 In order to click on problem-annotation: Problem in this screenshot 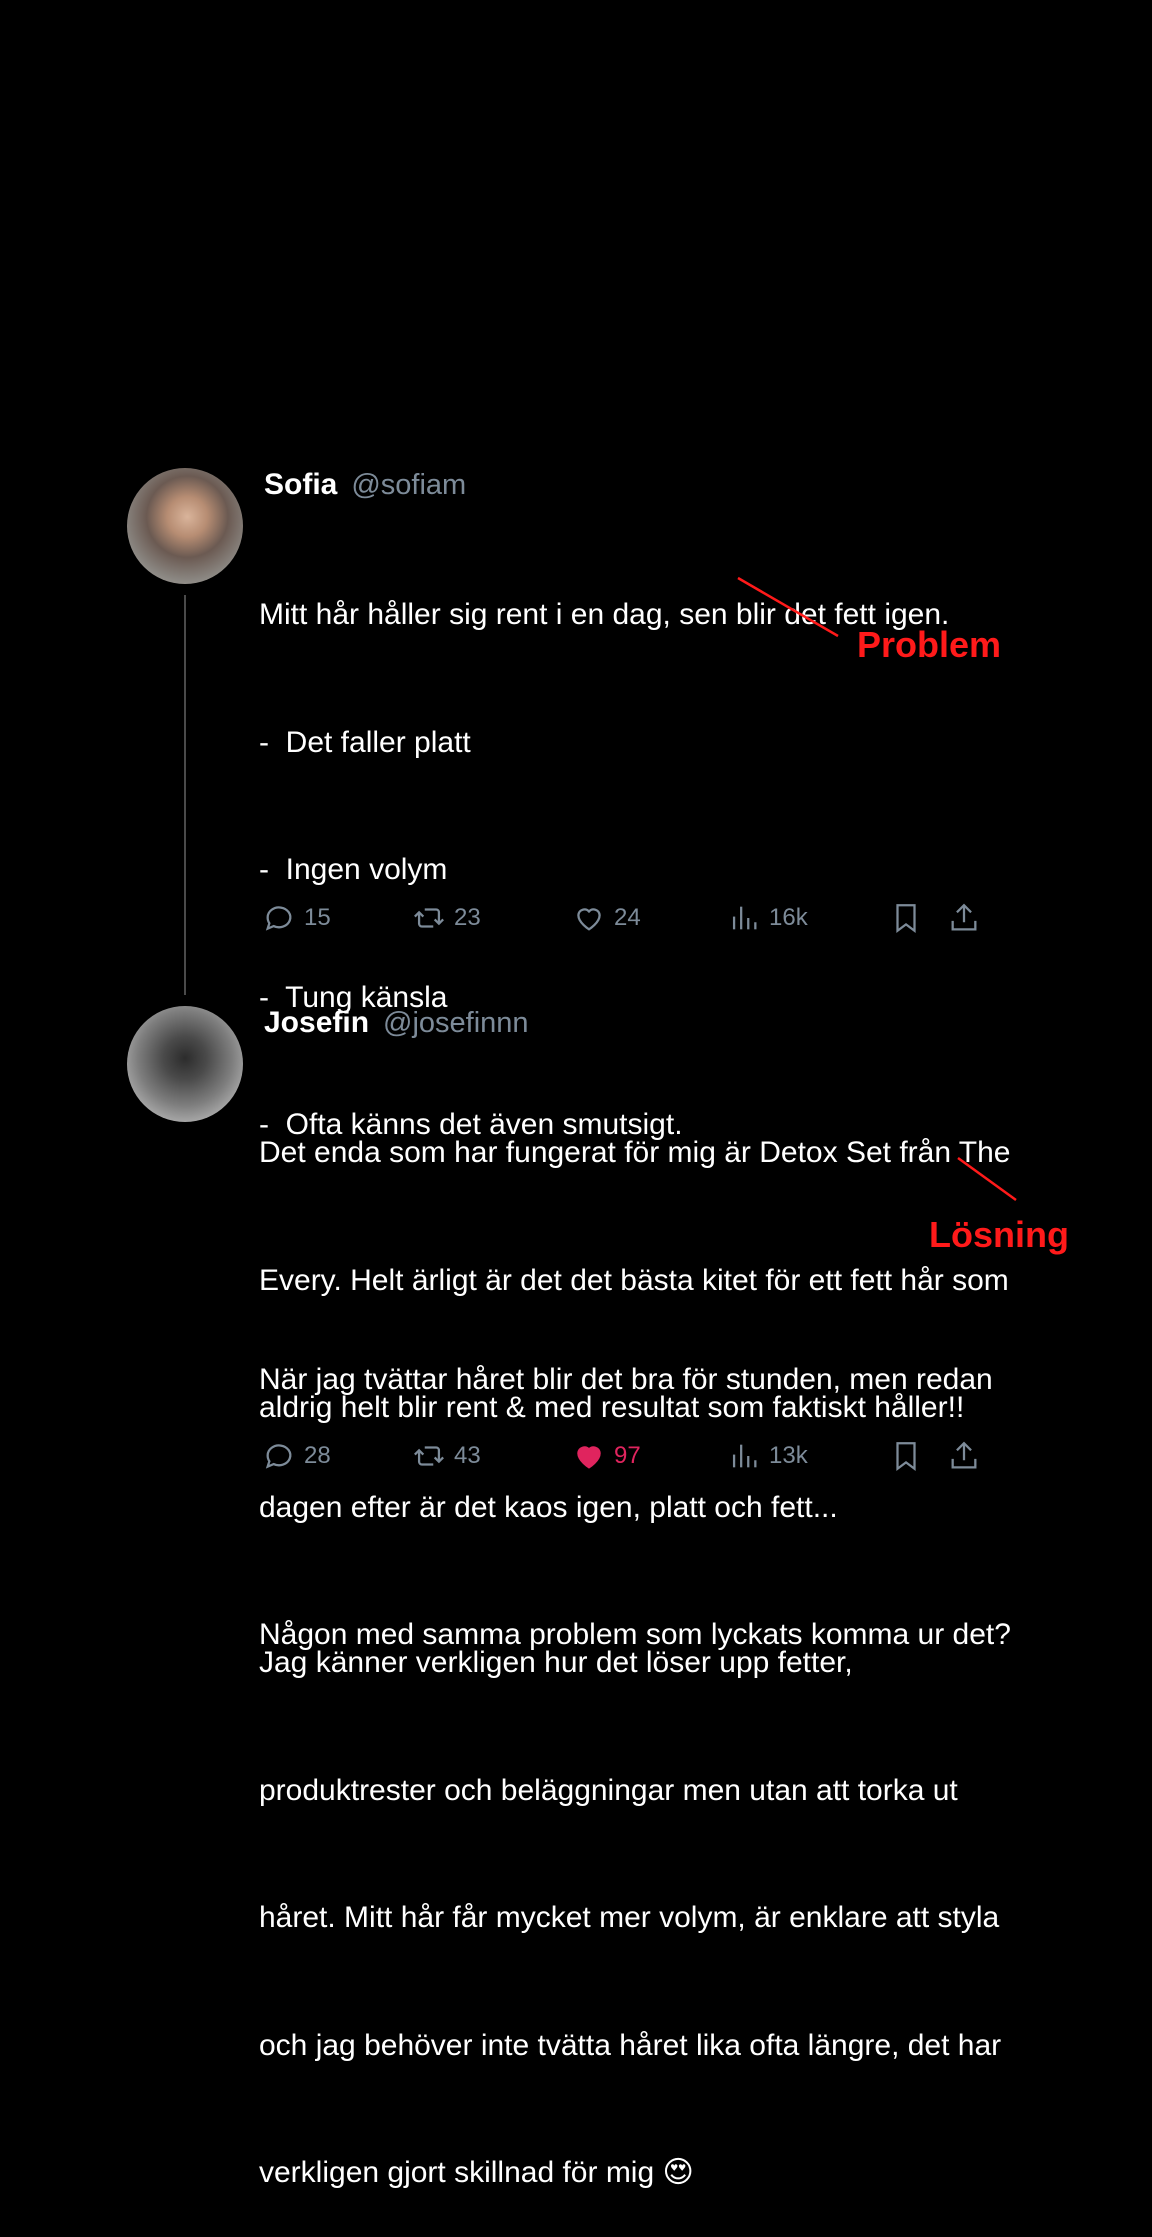, I will do `click(929, 644)`.